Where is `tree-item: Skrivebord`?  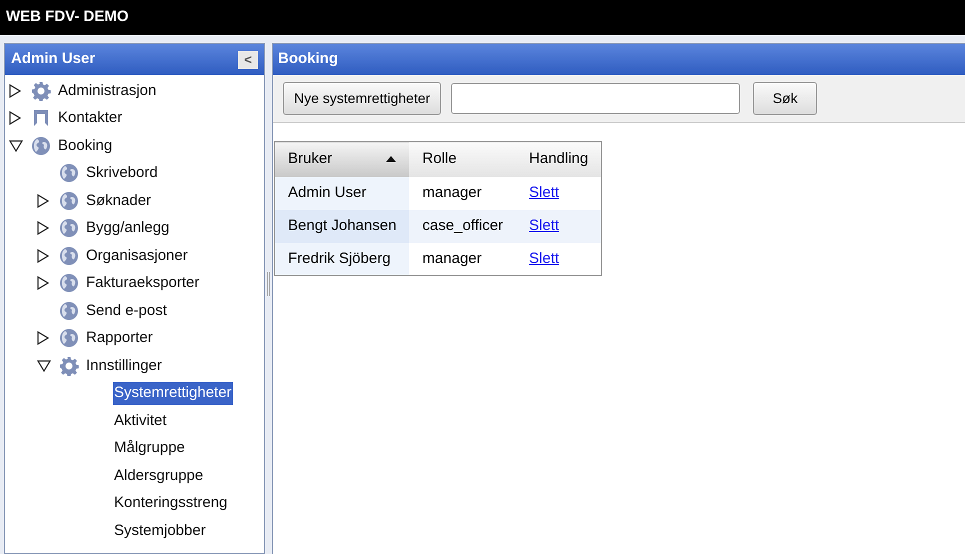
tree-item: Skrivebord is located at coordinates (122, 173).